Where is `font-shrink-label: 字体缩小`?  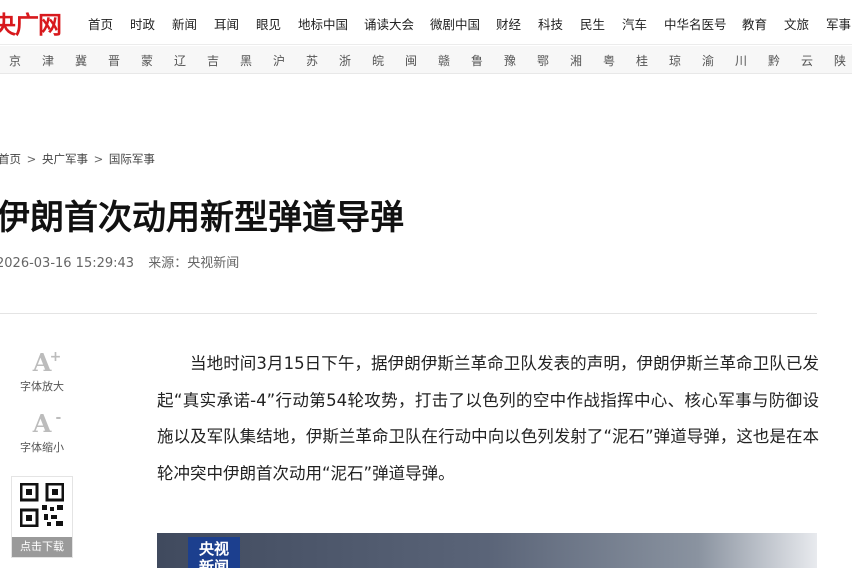 font-shrink-label: 字体缩小 is located at coordinates (42, 447).